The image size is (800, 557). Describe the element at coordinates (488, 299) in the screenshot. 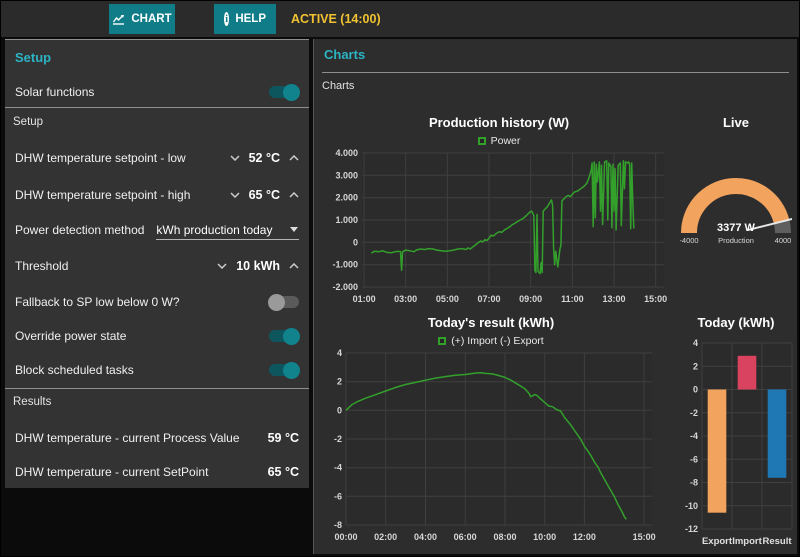

I see `svg-text: 07:00` at that location.